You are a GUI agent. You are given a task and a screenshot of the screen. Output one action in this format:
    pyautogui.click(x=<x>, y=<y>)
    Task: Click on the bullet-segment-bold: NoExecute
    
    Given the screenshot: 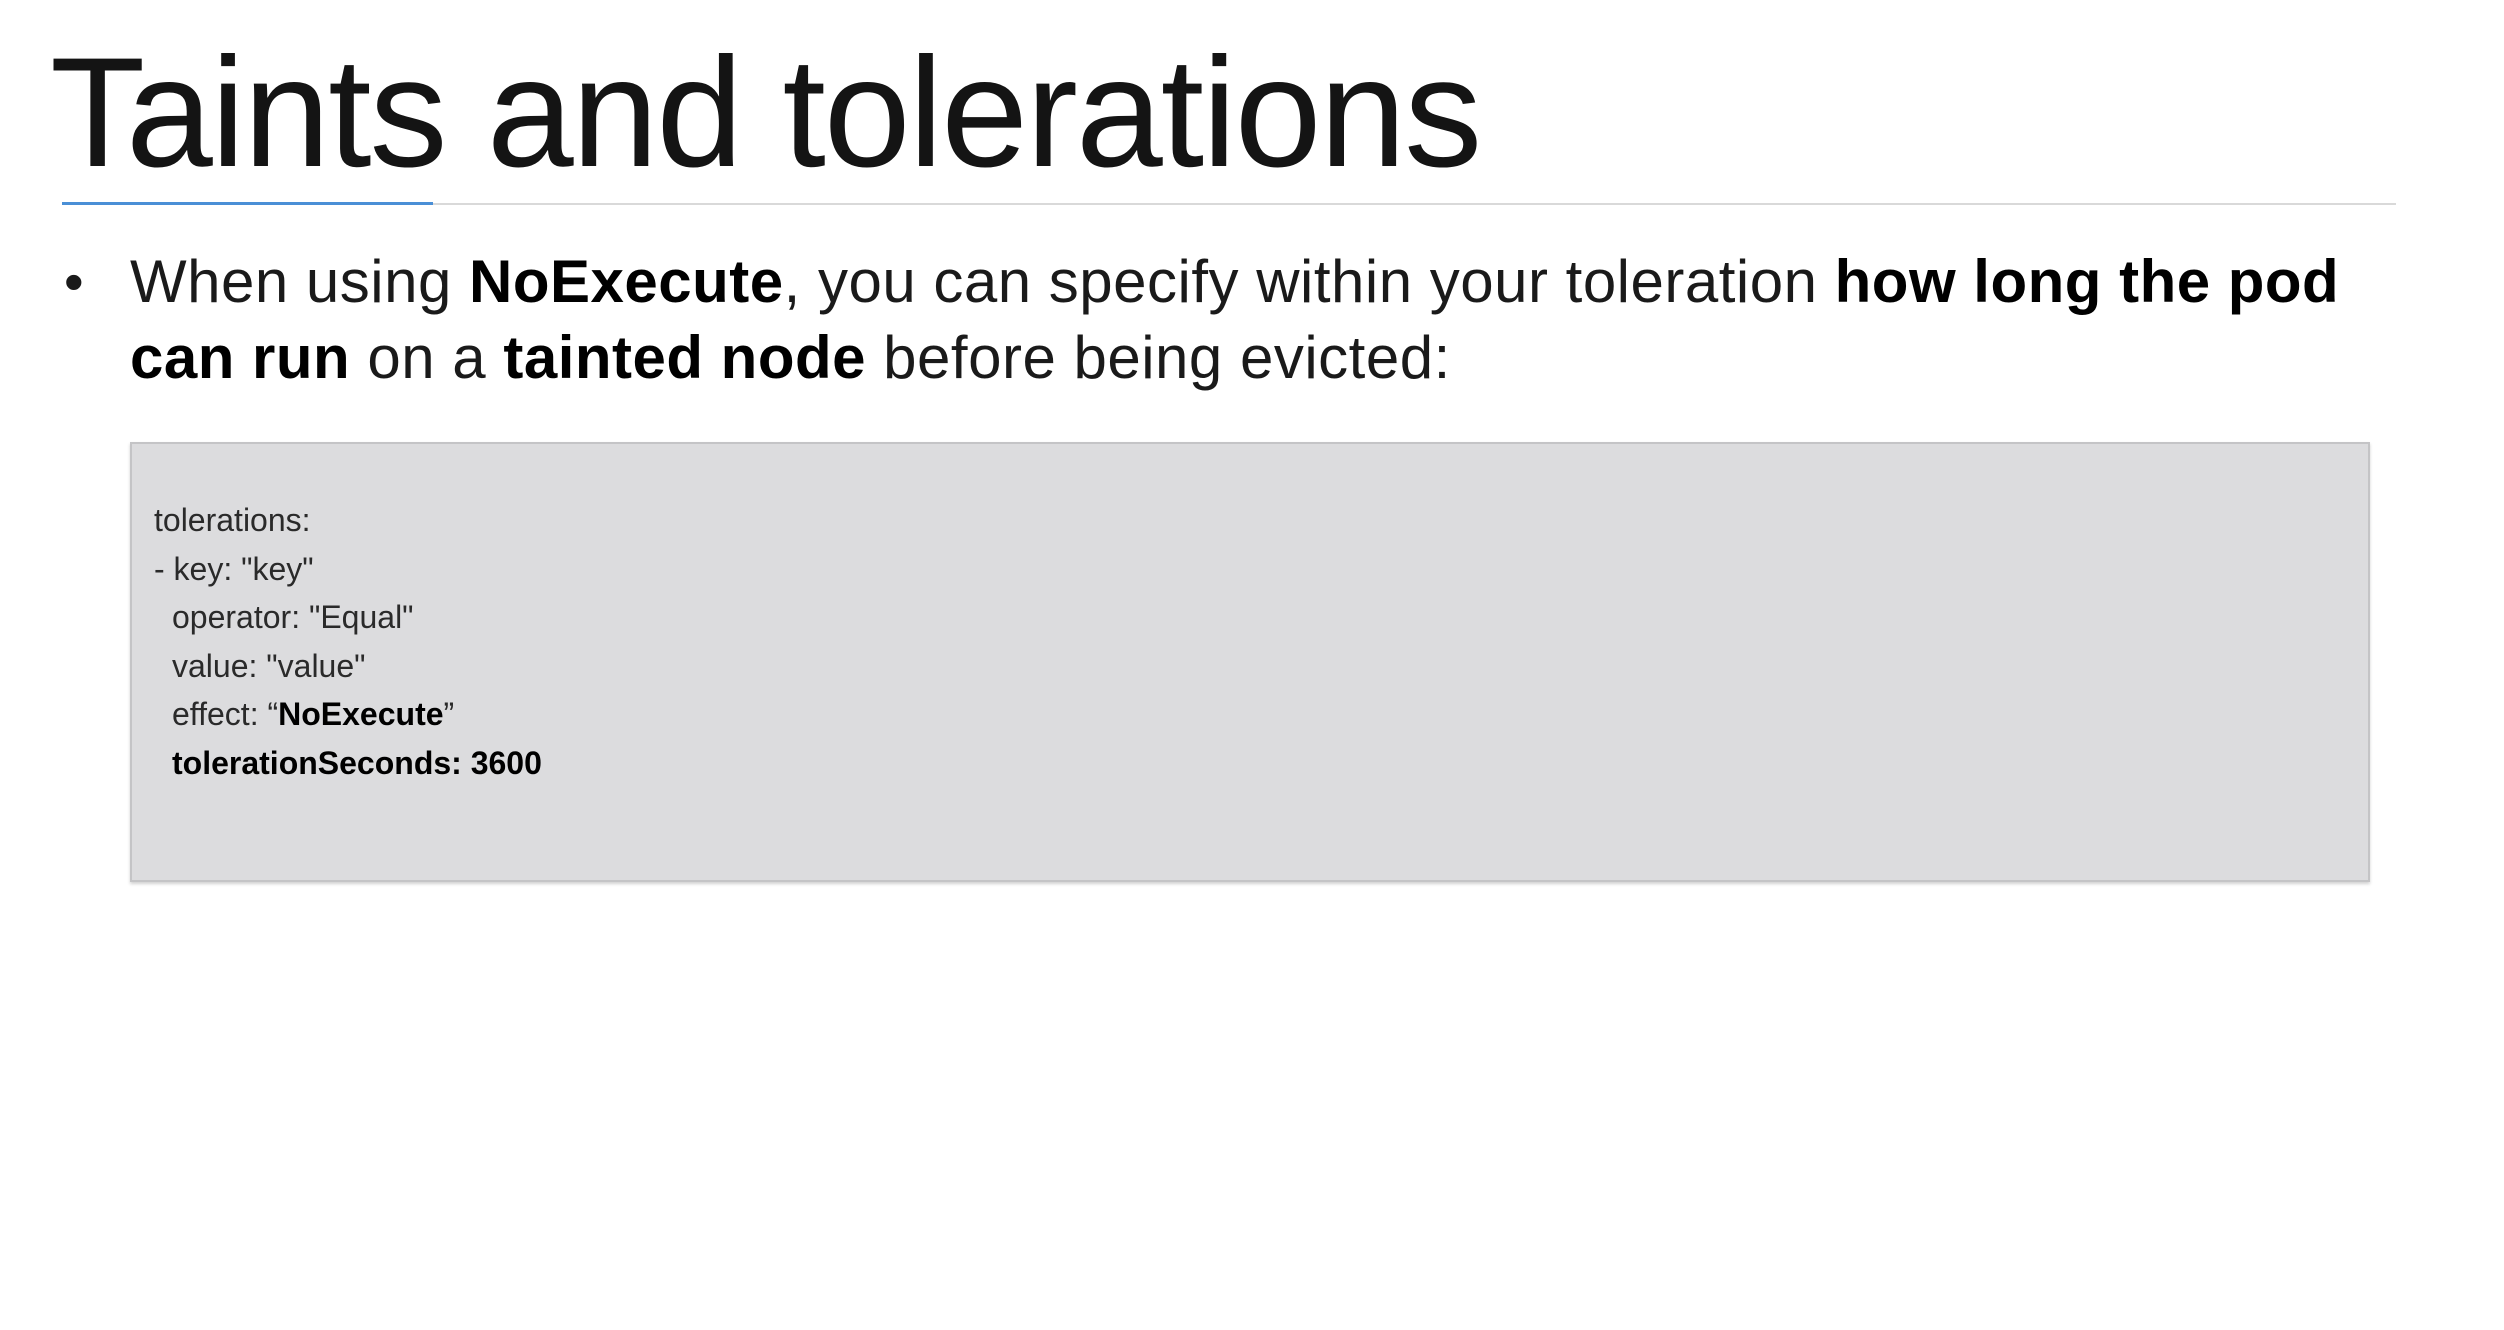 What is the action you would take?
    pyautogui.click(x=626, y=281)
    